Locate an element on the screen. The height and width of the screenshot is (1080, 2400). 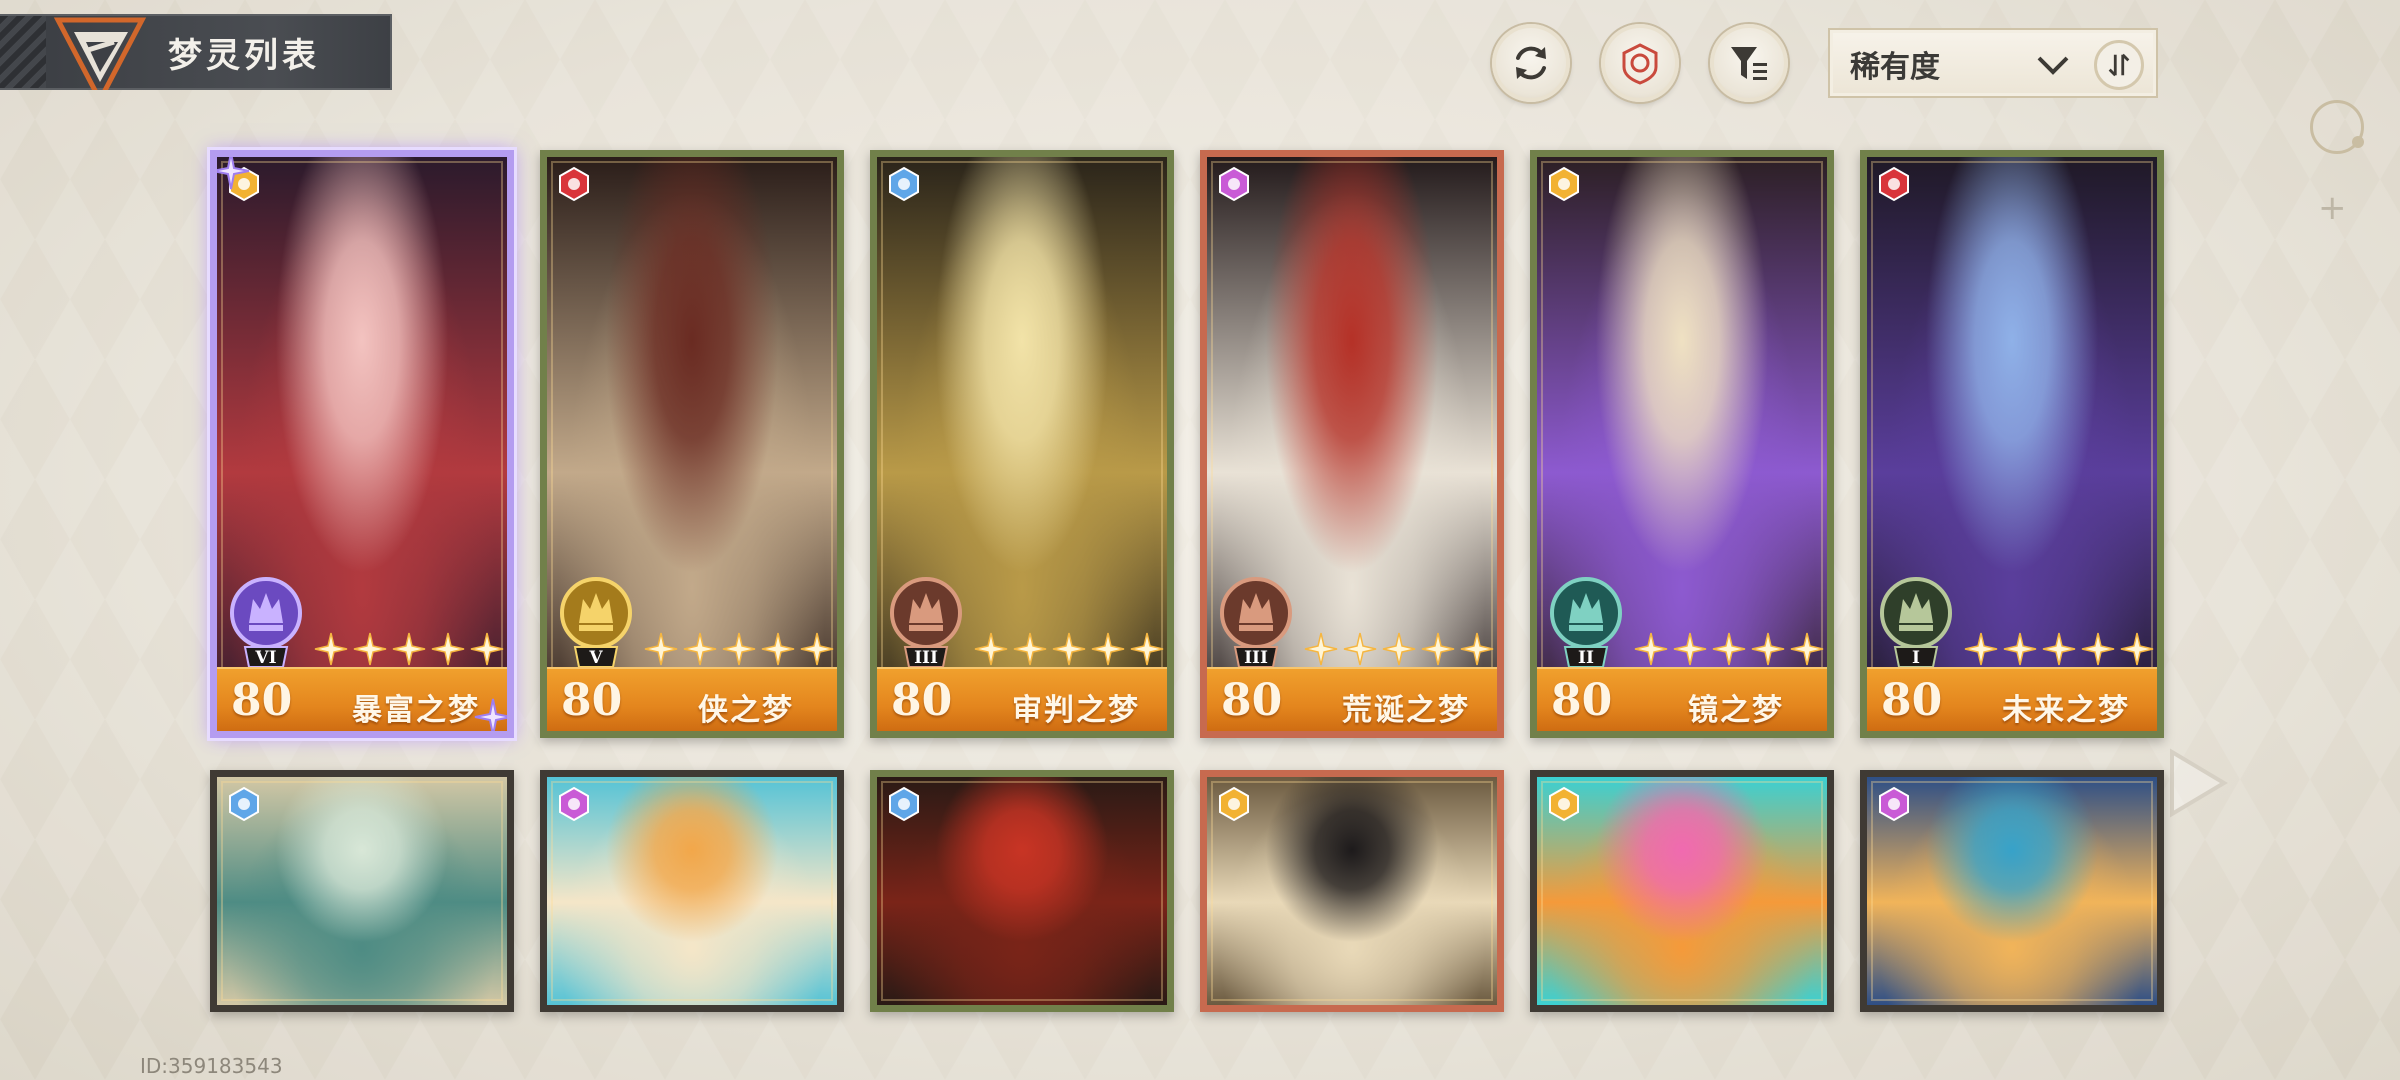
rank-label: V is located at coordinates (595, 658).